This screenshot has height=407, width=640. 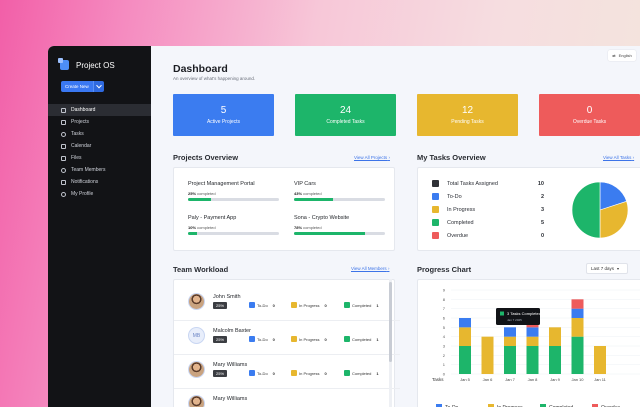 I want to click on project-item: Project Management Portal 25% completed, so click(x=233, y=191).